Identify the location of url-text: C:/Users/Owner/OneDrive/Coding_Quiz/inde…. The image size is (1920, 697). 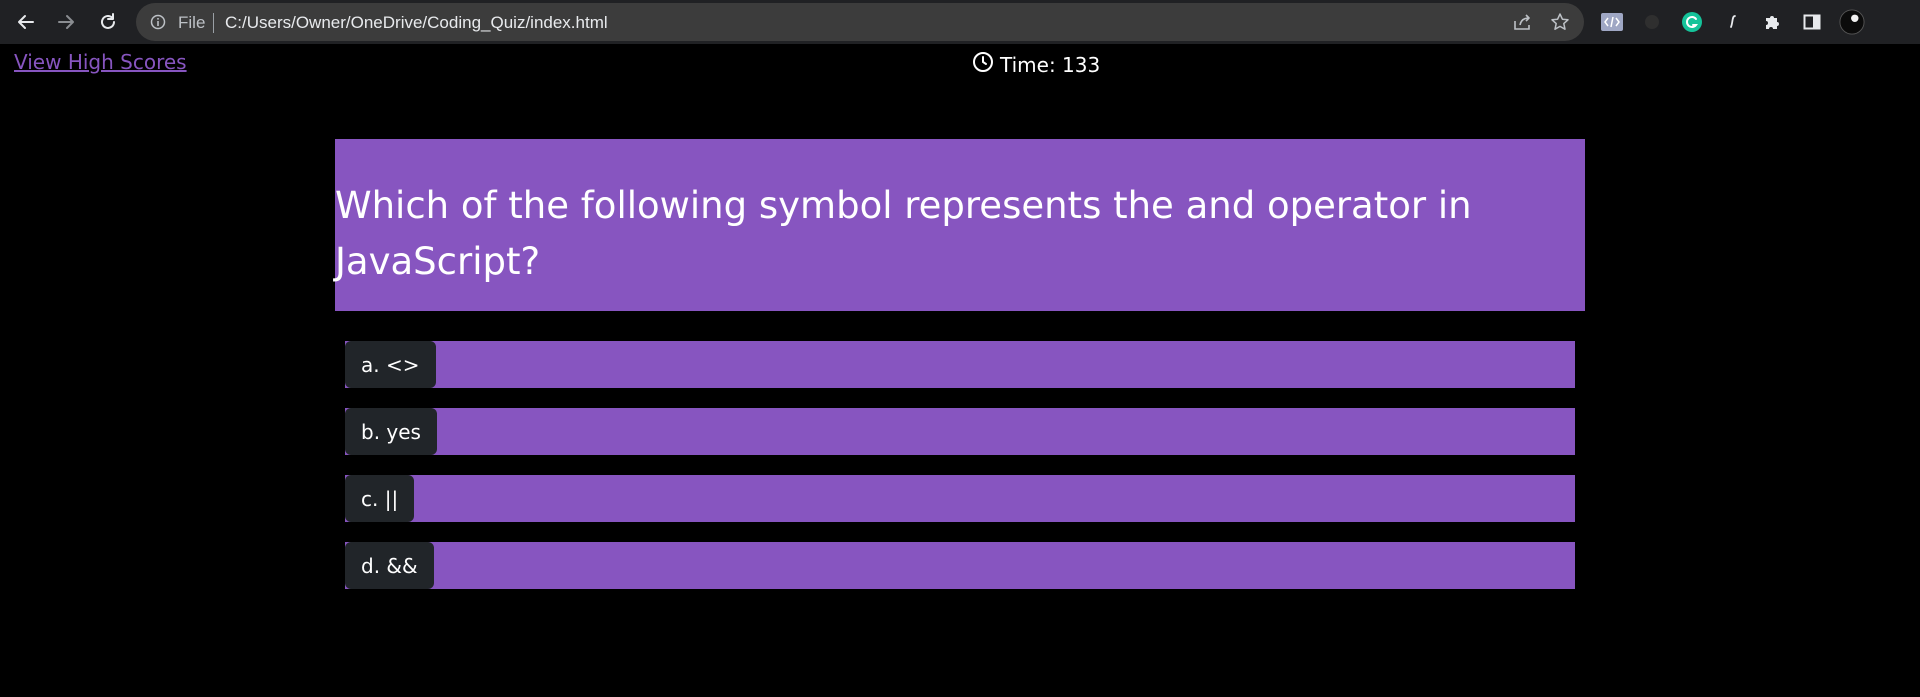
(416, 23).